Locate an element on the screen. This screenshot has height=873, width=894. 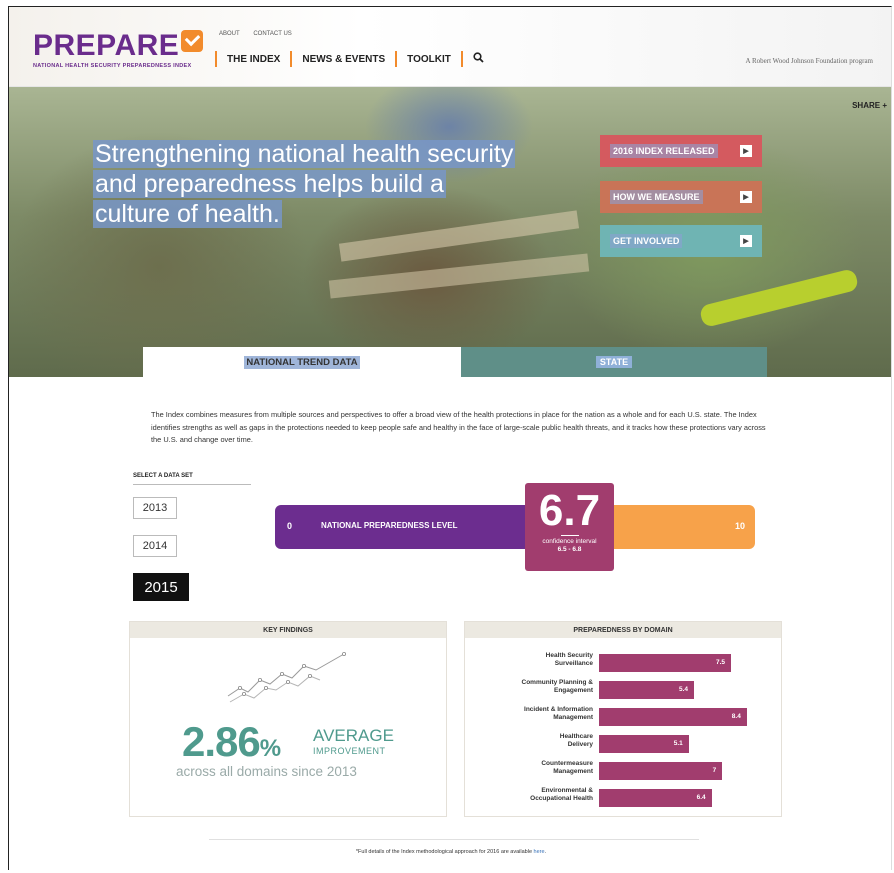
preparedness-score-badge: 6.7 confidence interval 6.5 - 6.8 is located at coordinates (569, 527).